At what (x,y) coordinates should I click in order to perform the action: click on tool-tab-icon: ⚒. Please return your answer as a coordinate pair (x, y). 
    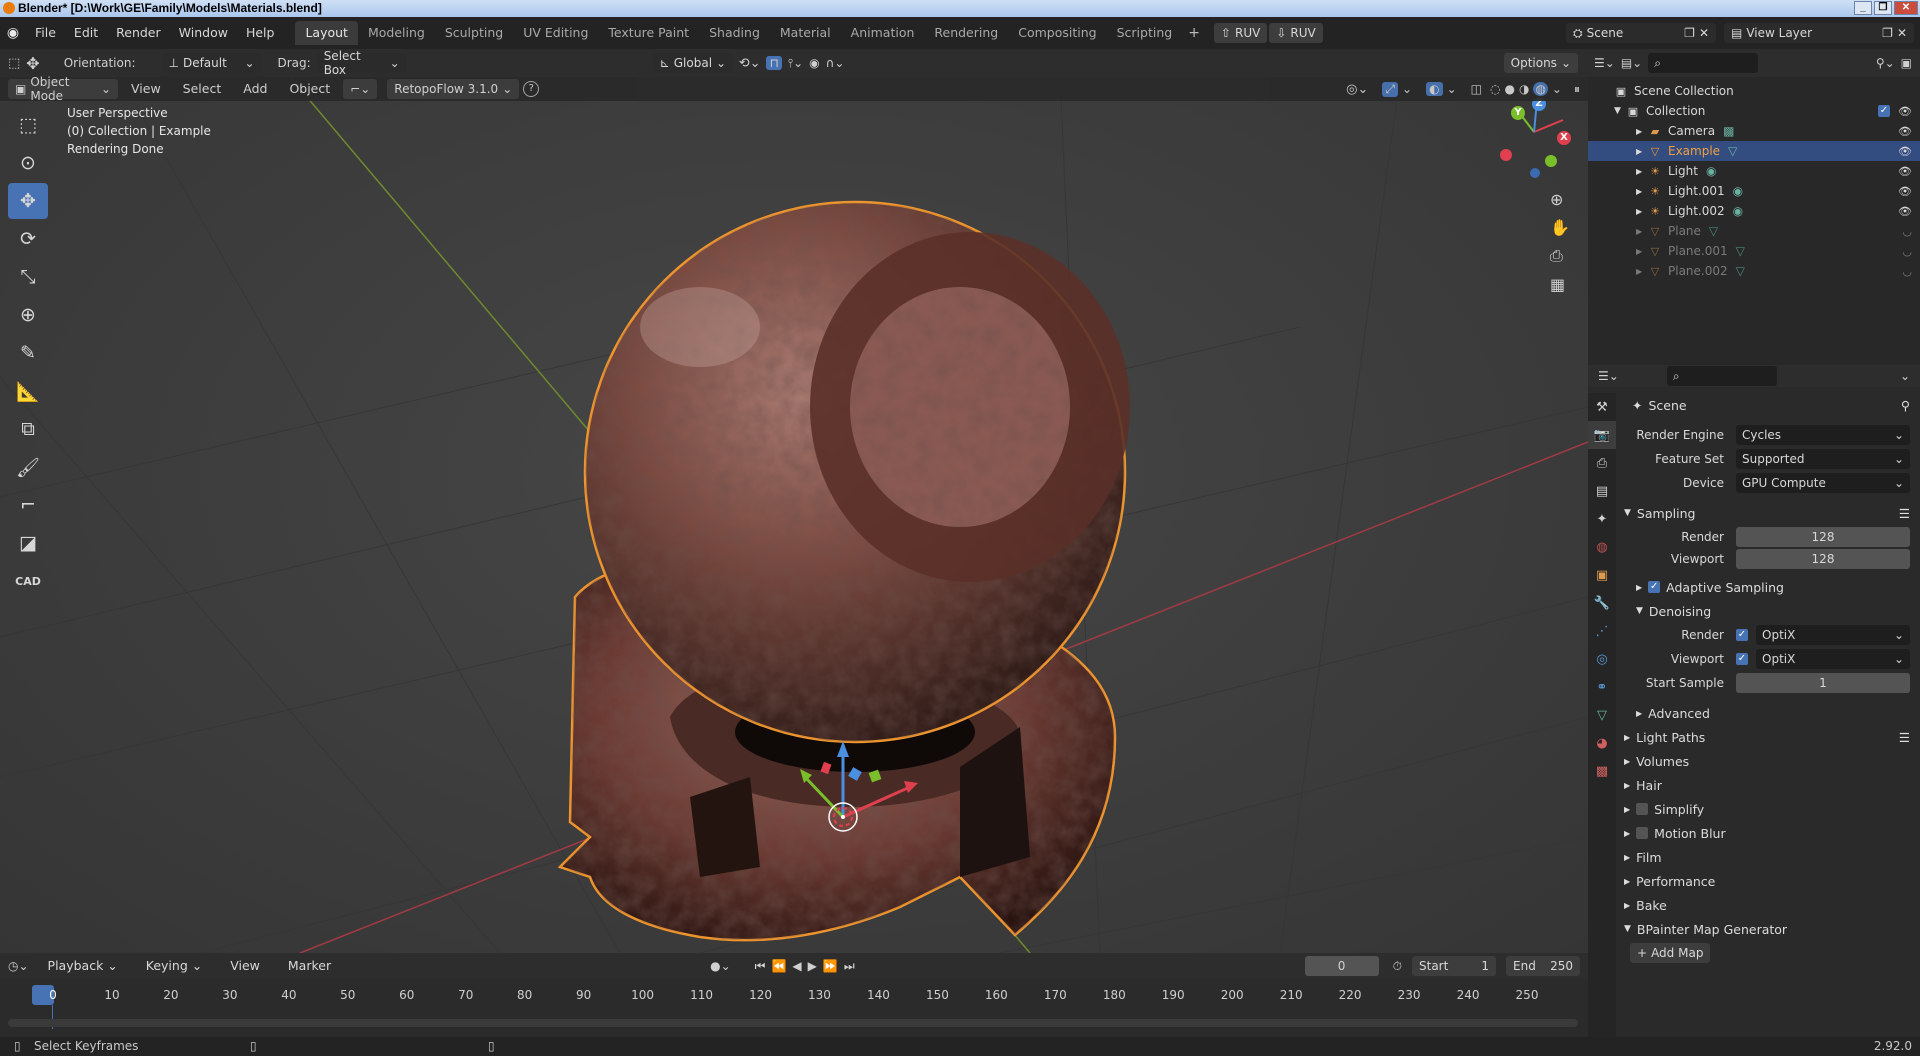
    Looking at the image, I should click on (1602, 407).